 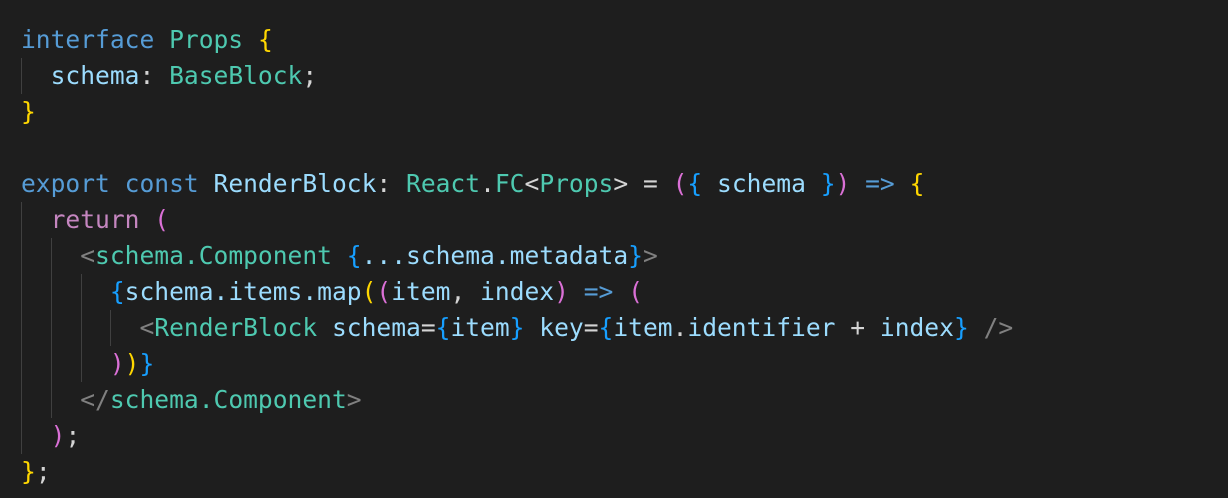 What do you see at coordinates (621, 183) in the screenshot?
I see `angle-close: >` at bounding box center [621, 183].